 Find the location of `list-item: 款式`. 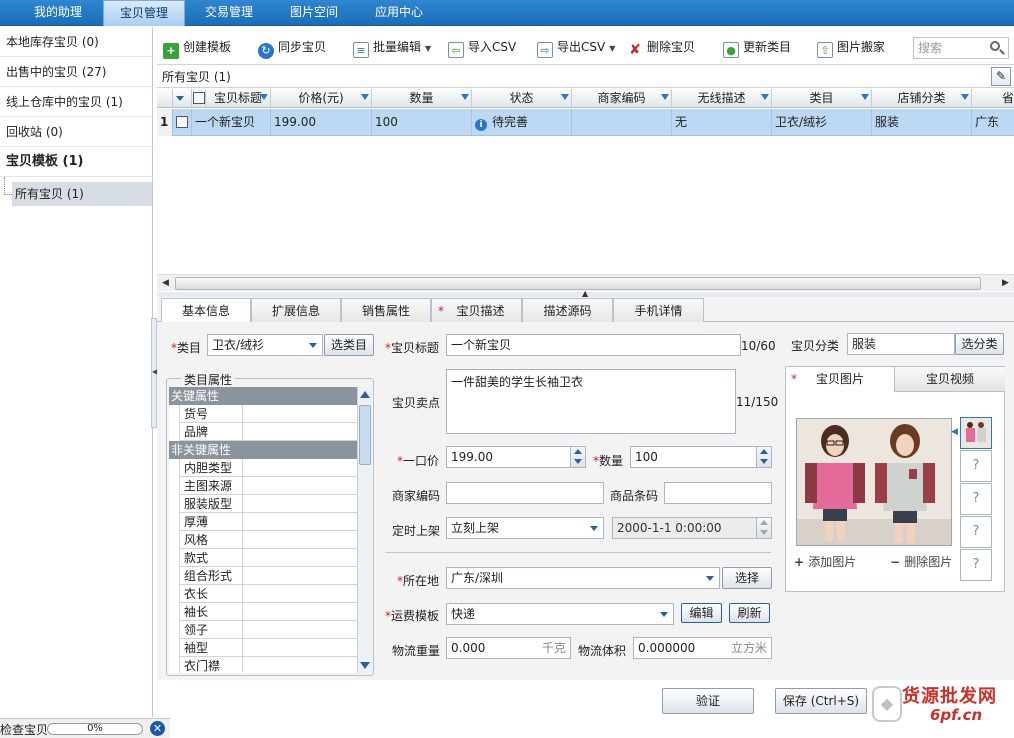

list-item: 款式 is located at coordinates (268, 558).